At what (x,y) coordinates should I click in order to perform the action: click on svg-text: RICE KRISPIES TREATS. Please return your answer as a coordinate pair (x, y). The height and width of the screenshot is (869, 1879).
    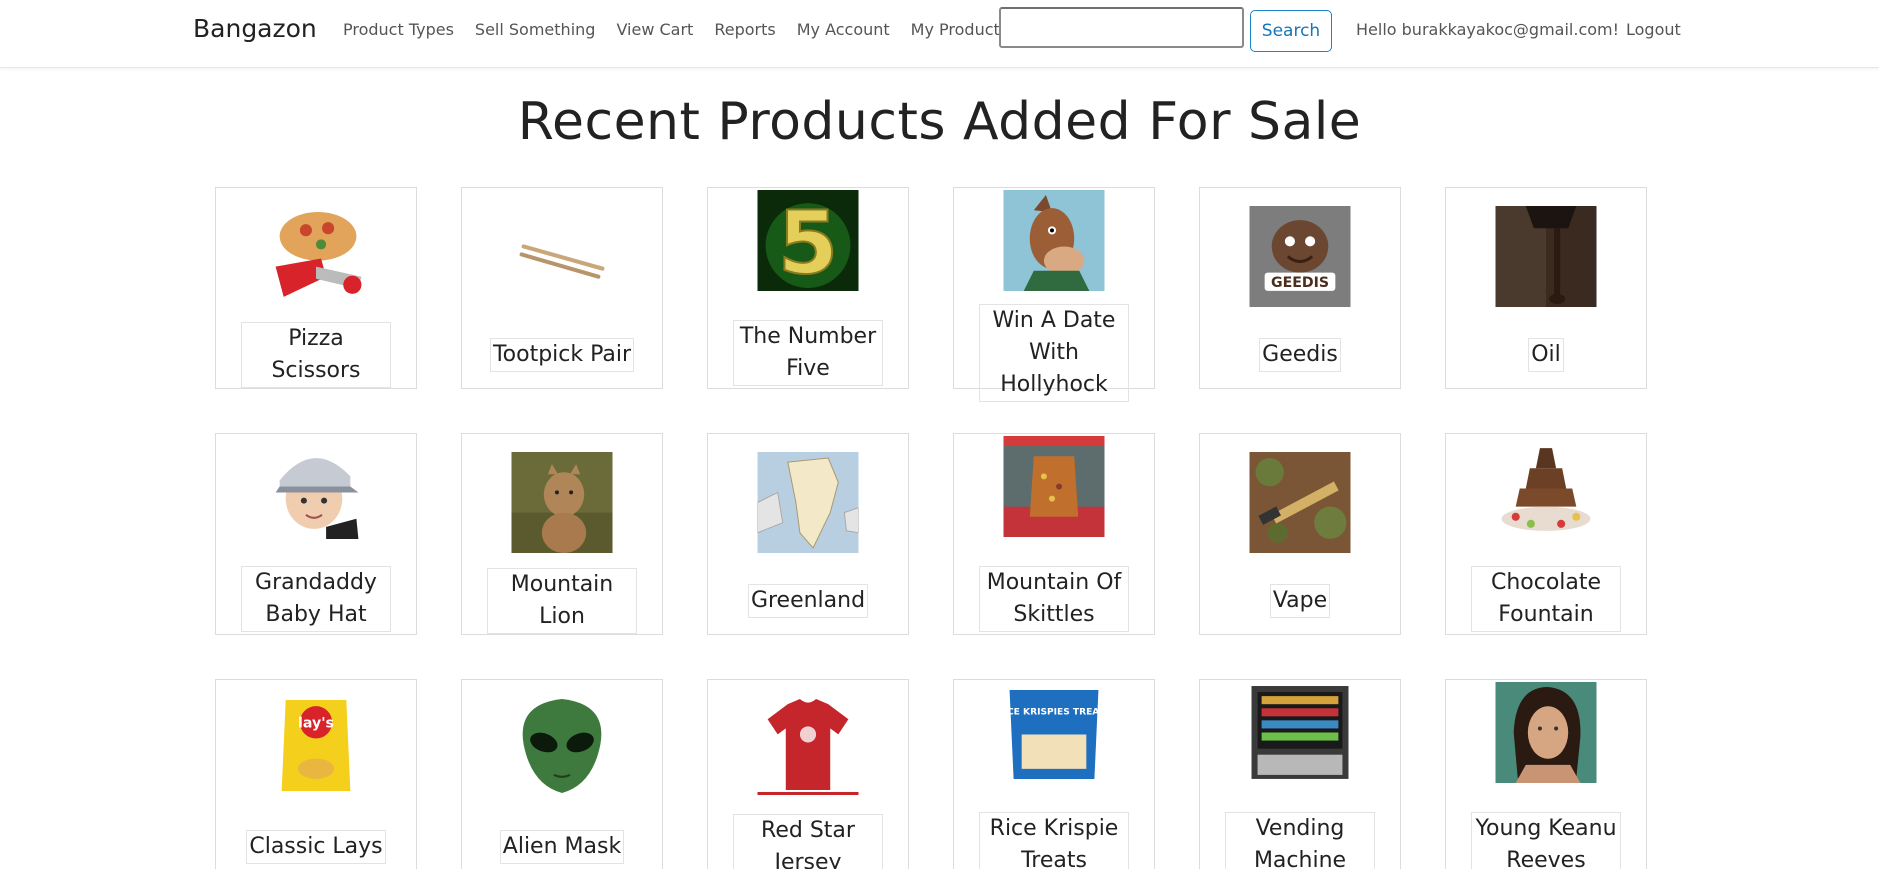
    Looking at the image, I should click on (1054, 712).